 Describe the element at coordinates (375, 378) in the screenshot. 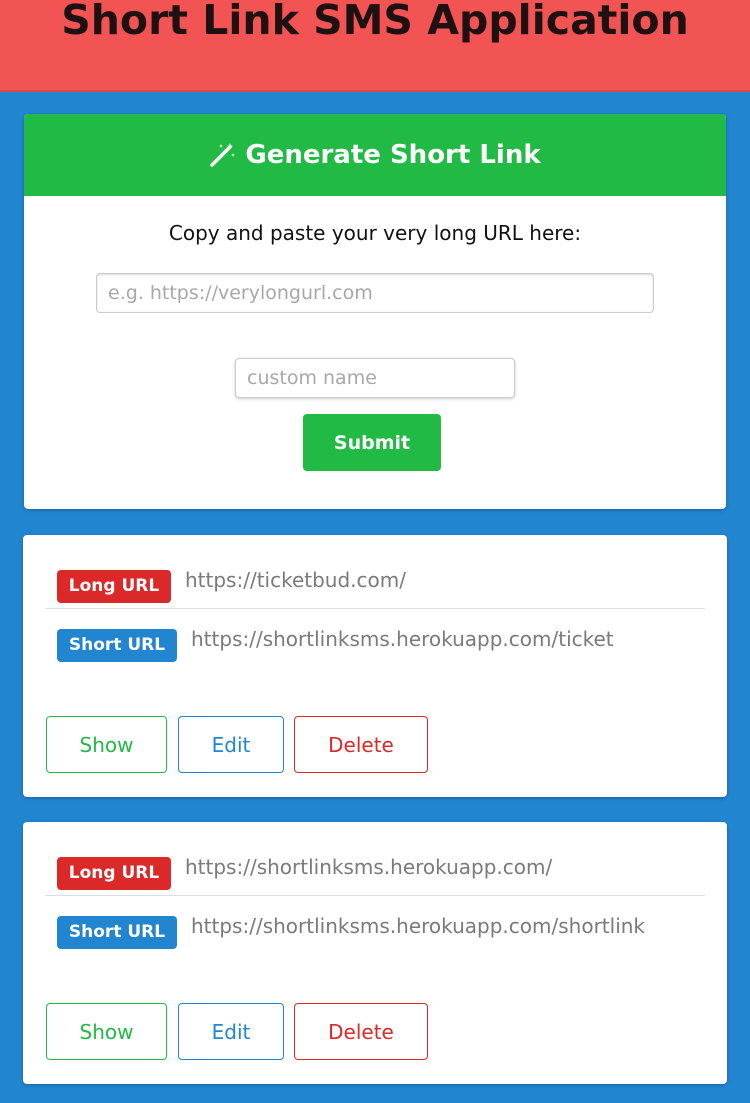

I see `custom-name-input` at that location.